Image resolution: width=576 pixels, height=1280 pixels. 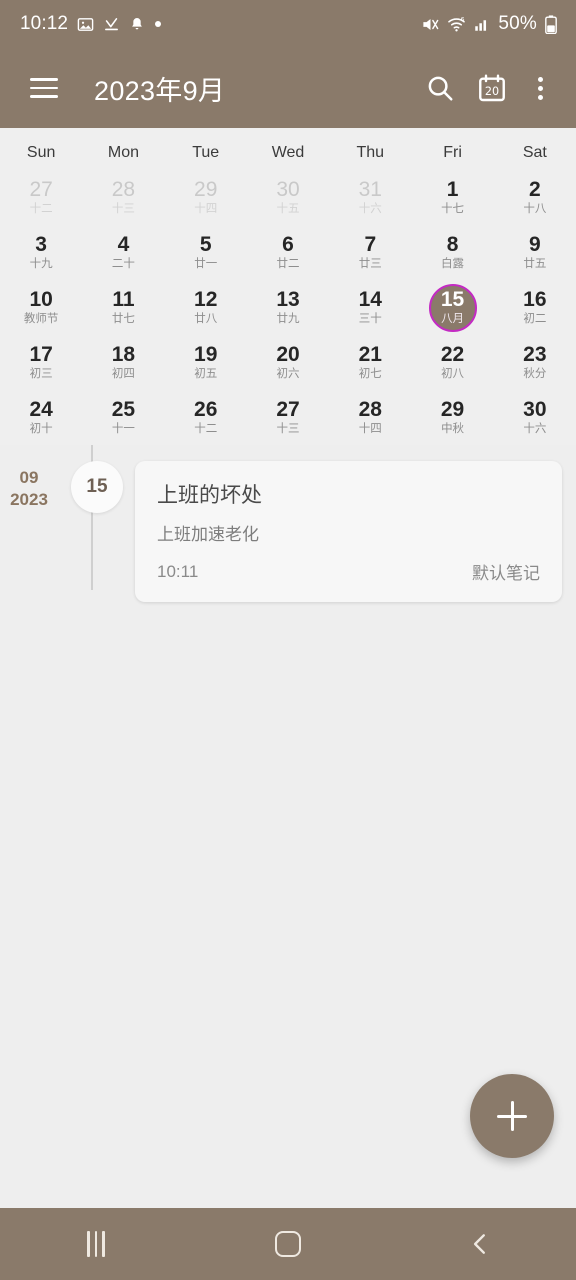 What do you see at coordinates (206, 319) in the screenshot?
I see `day-lunar-label: 廿八` at bounding box center [206, 319].